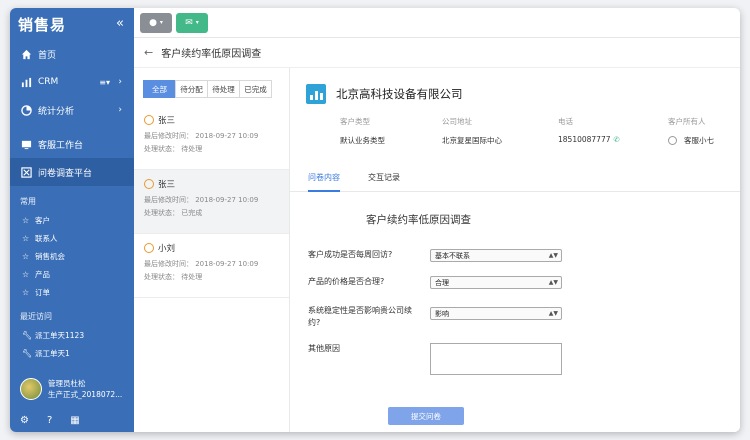 This screenshot has height=440, width=750. What do you see at coordinates (617, 139) in the screenshot?
I see `phone-icon: ✆` at bounding box center [617, 139].